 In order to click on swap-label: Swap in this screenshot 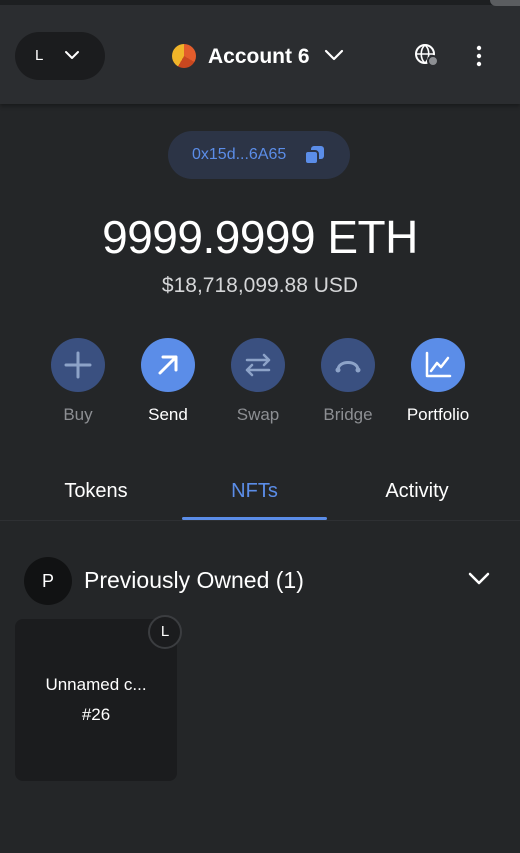, I will do `click(258, 414)`.